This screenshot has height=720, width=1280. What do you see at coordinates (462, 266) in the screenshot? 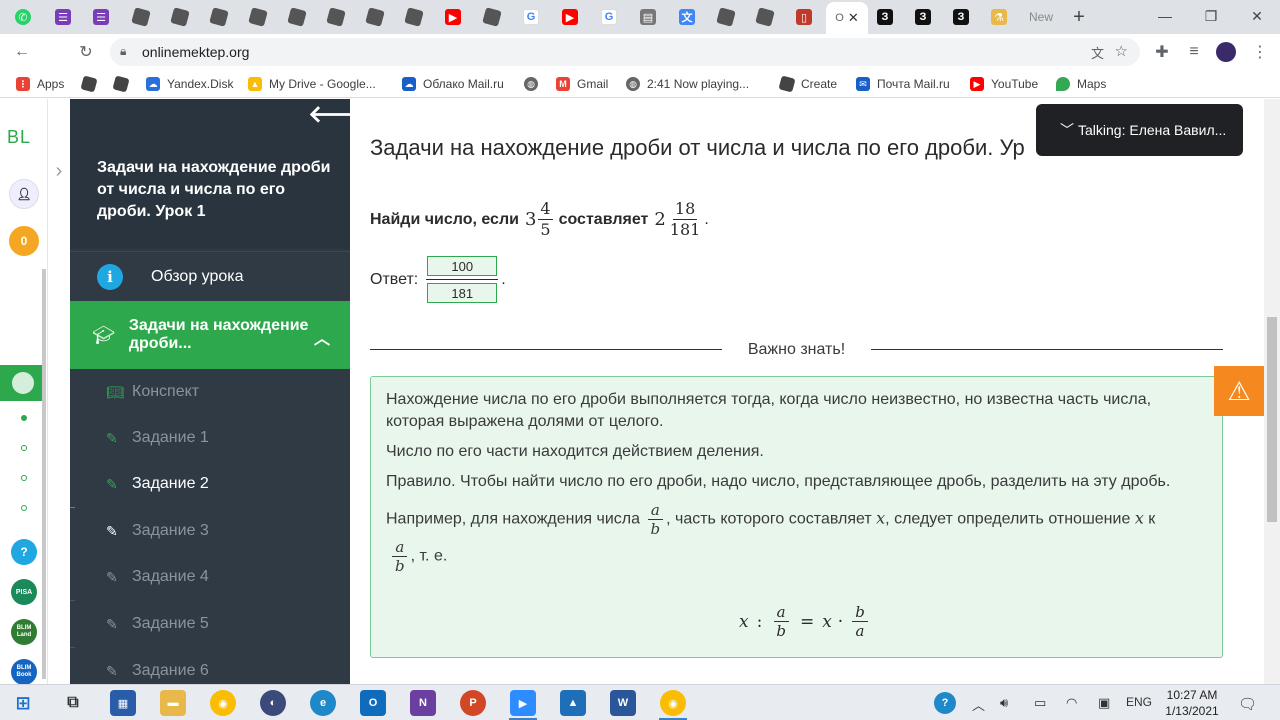
I see `numerator-input: 100` at bounding box center [462, 266].